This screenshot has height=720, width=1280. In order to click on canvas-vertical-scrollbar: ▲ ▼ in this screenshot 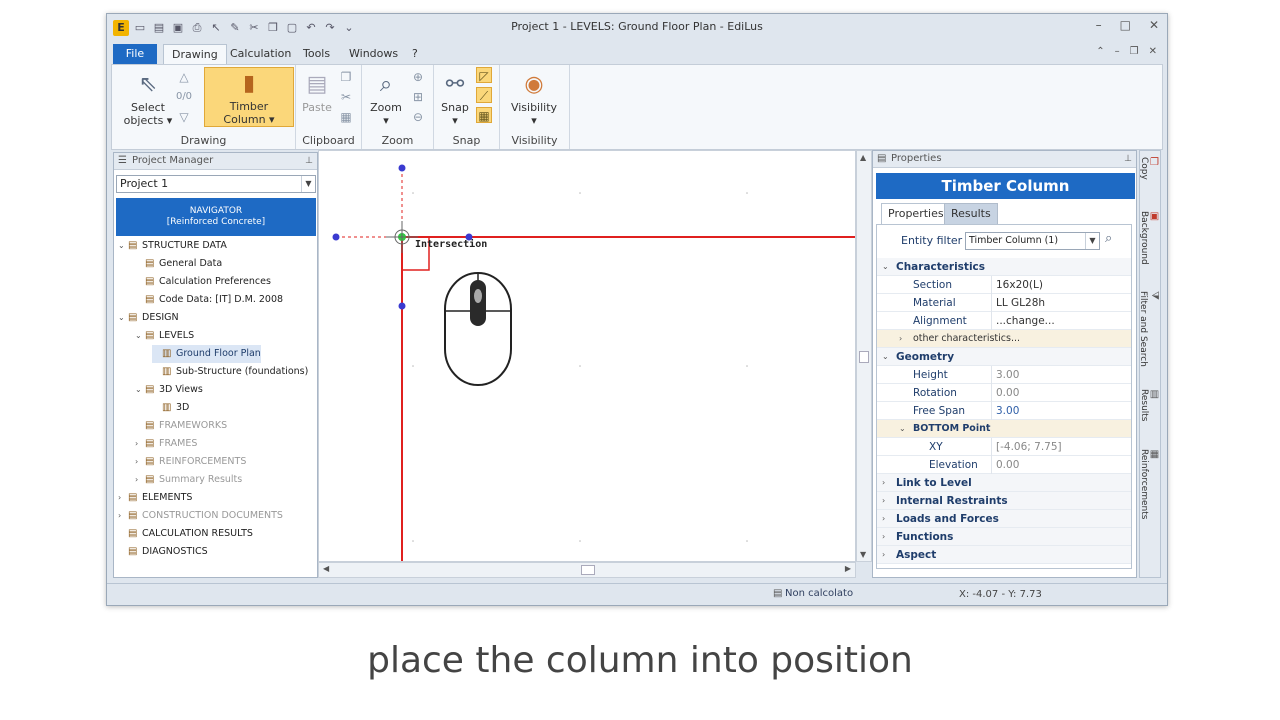, I will do `click(864, 356)`.